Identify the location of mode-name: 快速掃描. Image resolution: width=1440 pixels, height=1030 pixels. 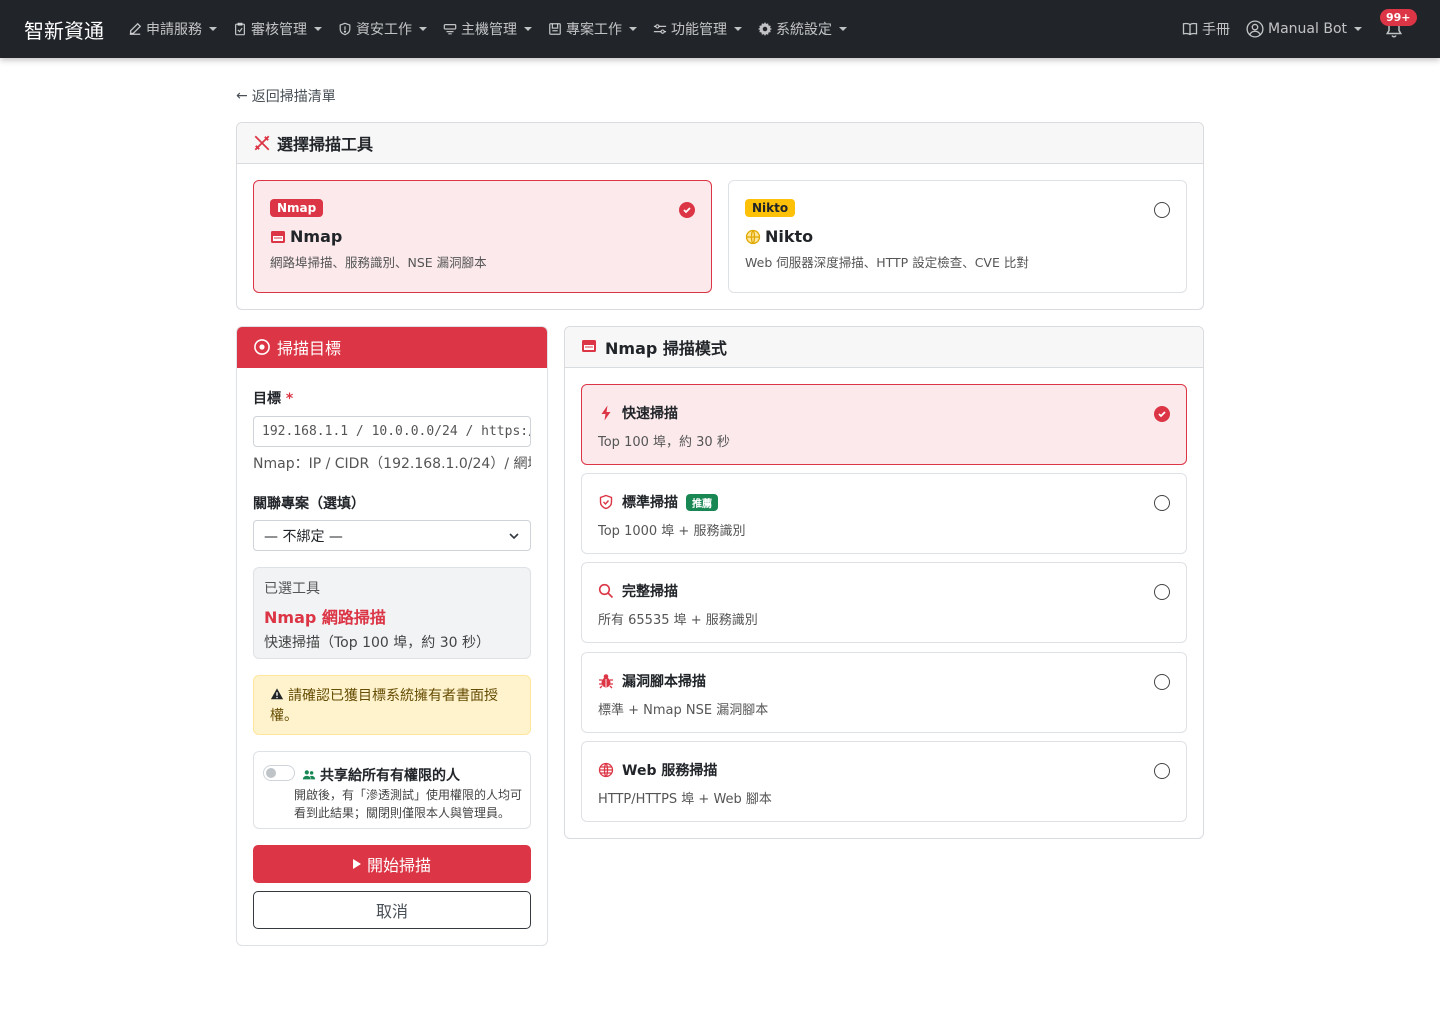
(650, 414).